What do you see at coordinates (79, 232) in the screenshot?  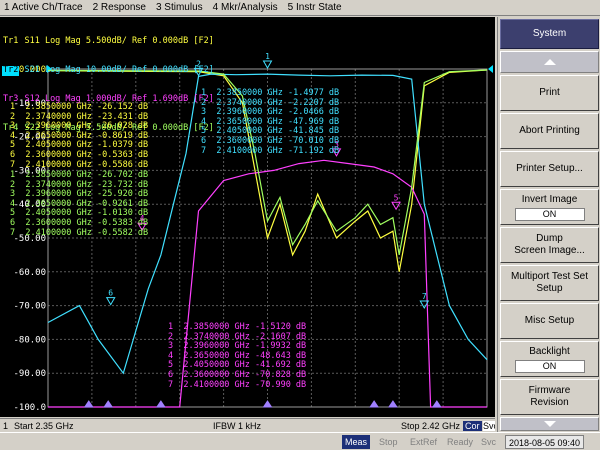 I see `marker-row: 7 2.4100000 GHz -0.5582 dB` at bounding box center [79, 232].